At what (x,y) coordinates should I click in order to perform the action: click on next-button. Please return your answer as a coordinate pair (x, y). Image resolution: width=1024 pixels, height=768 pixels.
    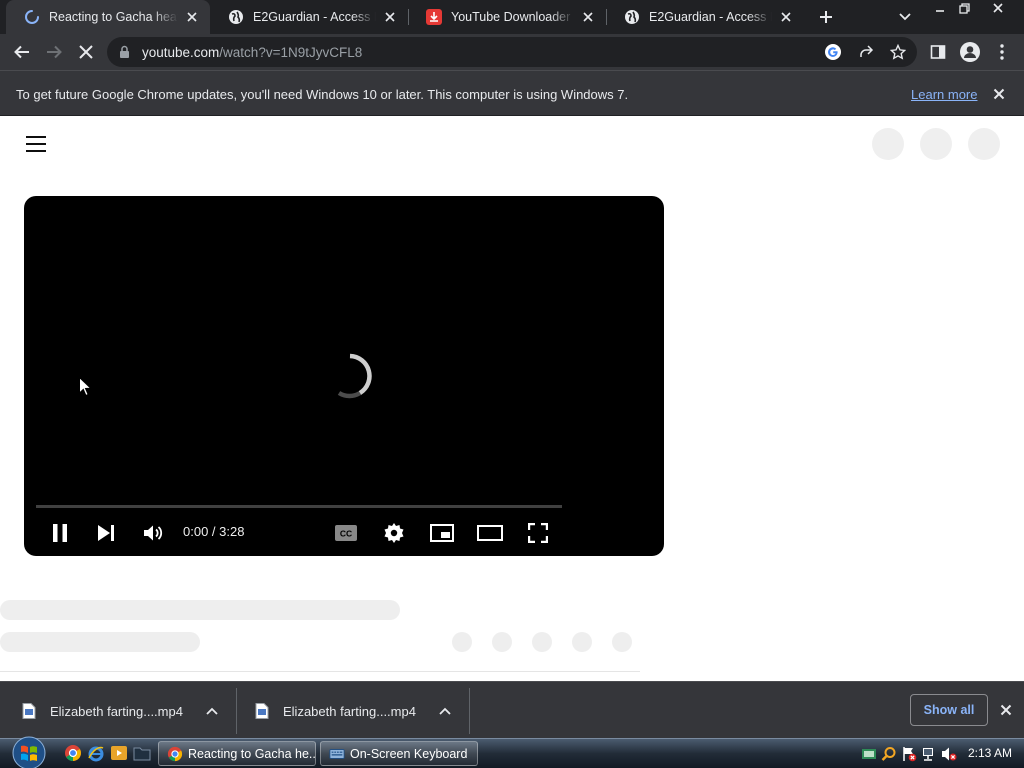
    Looking at the image, I should click on (106, 533).